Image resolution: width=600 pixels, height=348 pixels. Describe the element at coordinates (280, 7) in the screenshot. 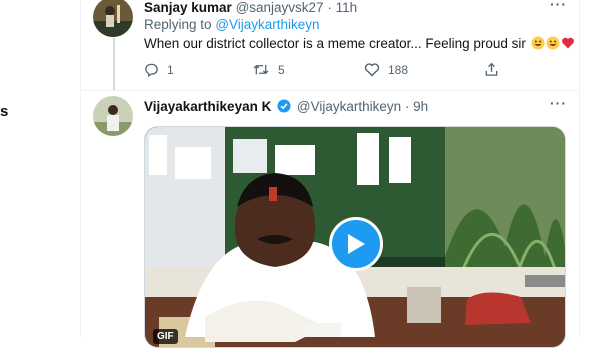

I see `author-handle: @sanjayvsk27` at that location.